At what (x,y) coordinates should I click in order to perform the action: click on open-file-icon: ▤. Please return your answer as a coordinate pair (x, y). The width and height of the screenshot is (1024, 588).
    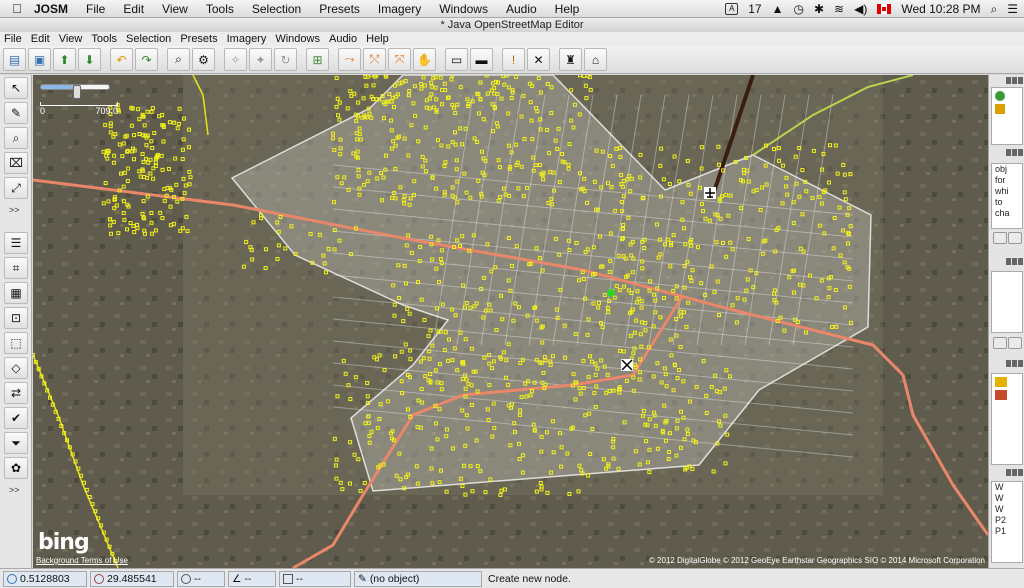
    Looking at the image, I should click on (14, 59).